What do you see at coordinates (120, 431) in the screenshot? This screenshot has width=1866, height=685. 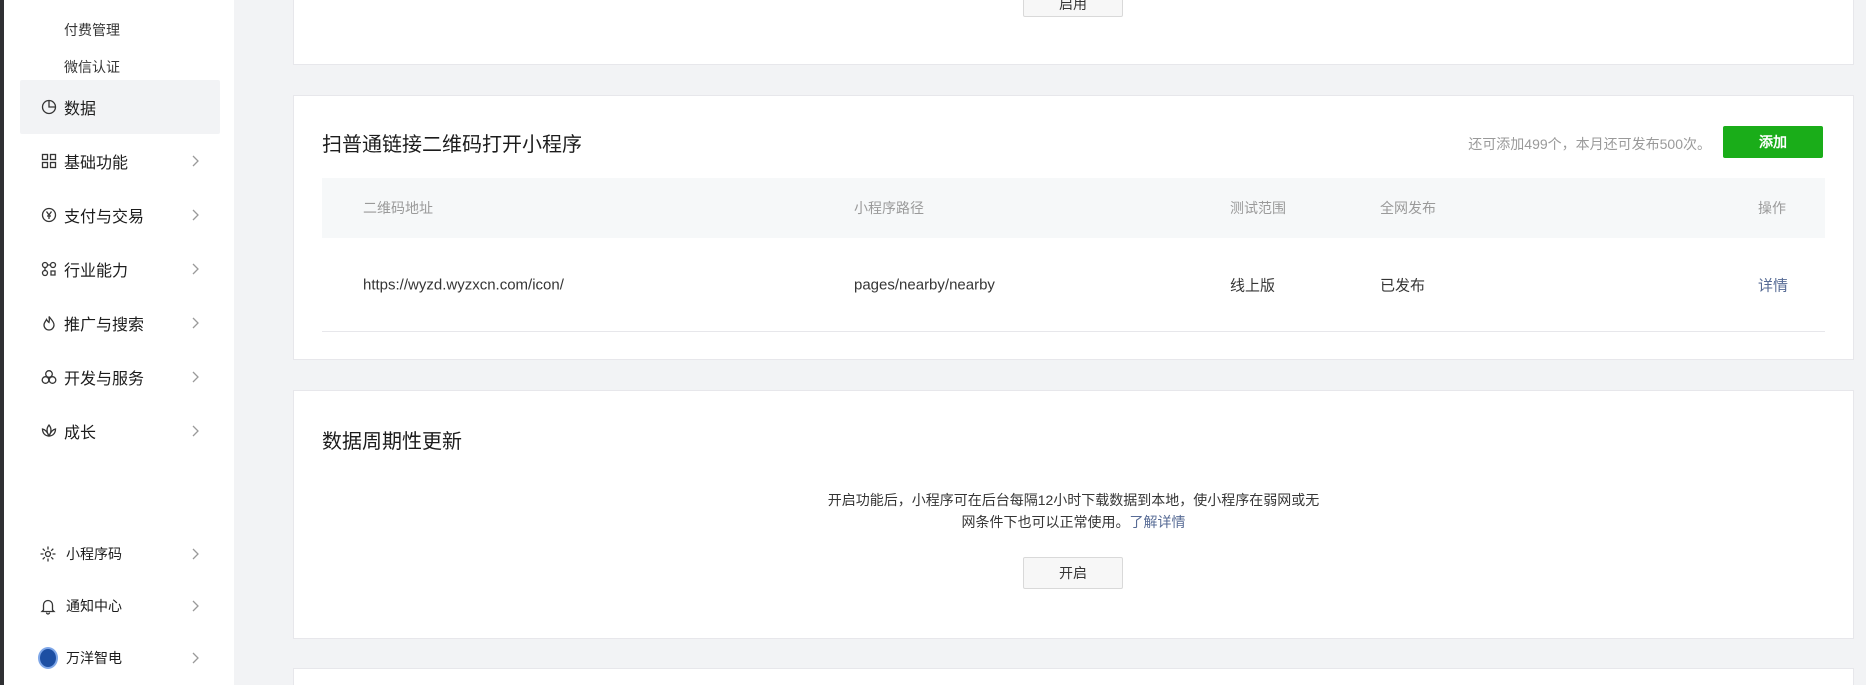 I see `sidebar-item-growth: 成长` at bounding box center [120, 431].